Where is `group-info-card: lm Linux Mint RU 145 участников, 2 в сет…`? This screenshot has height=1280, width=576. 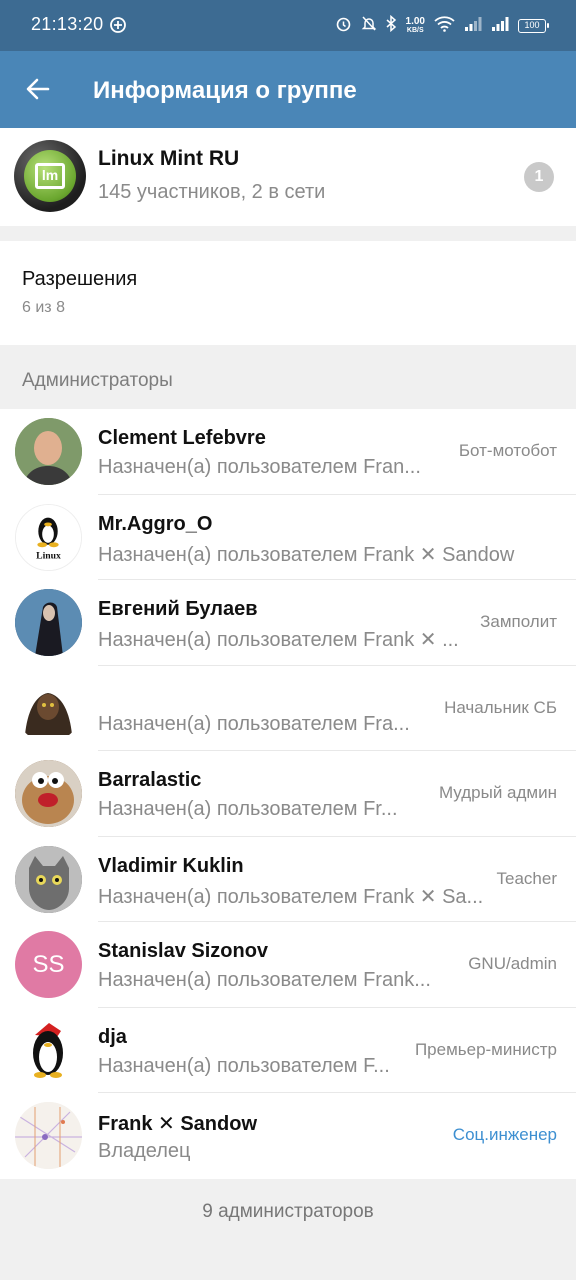
group-info-card: lm Linux Mint RU 145 участников, 2 в сет… is located at coordinates (288, 177).